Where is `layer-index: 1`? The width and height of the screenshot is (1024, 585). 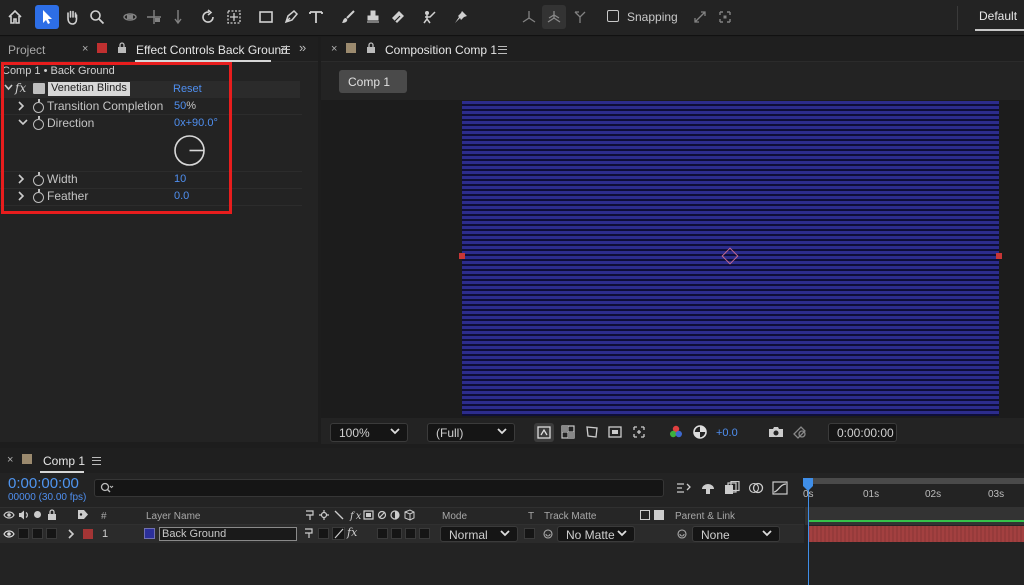 layer-index: 1 is located at coordinates (105, 534).